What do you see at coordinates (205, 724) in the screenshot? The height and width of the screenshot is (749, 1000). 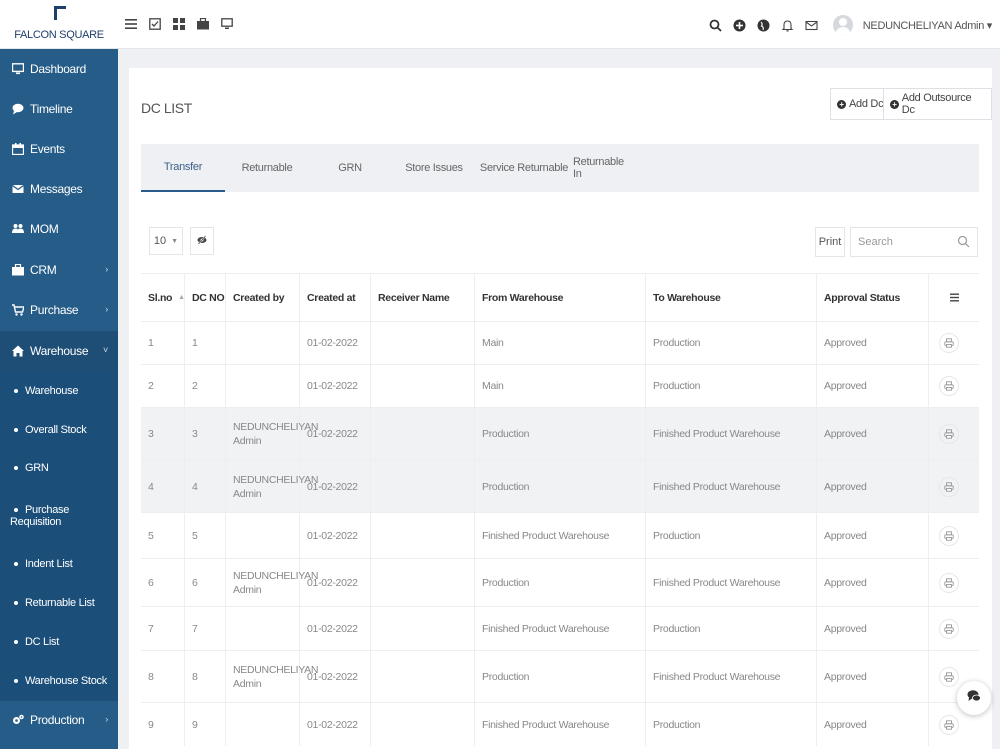 I see `cell-dc-no: 9` at bounding box center [205, 724].